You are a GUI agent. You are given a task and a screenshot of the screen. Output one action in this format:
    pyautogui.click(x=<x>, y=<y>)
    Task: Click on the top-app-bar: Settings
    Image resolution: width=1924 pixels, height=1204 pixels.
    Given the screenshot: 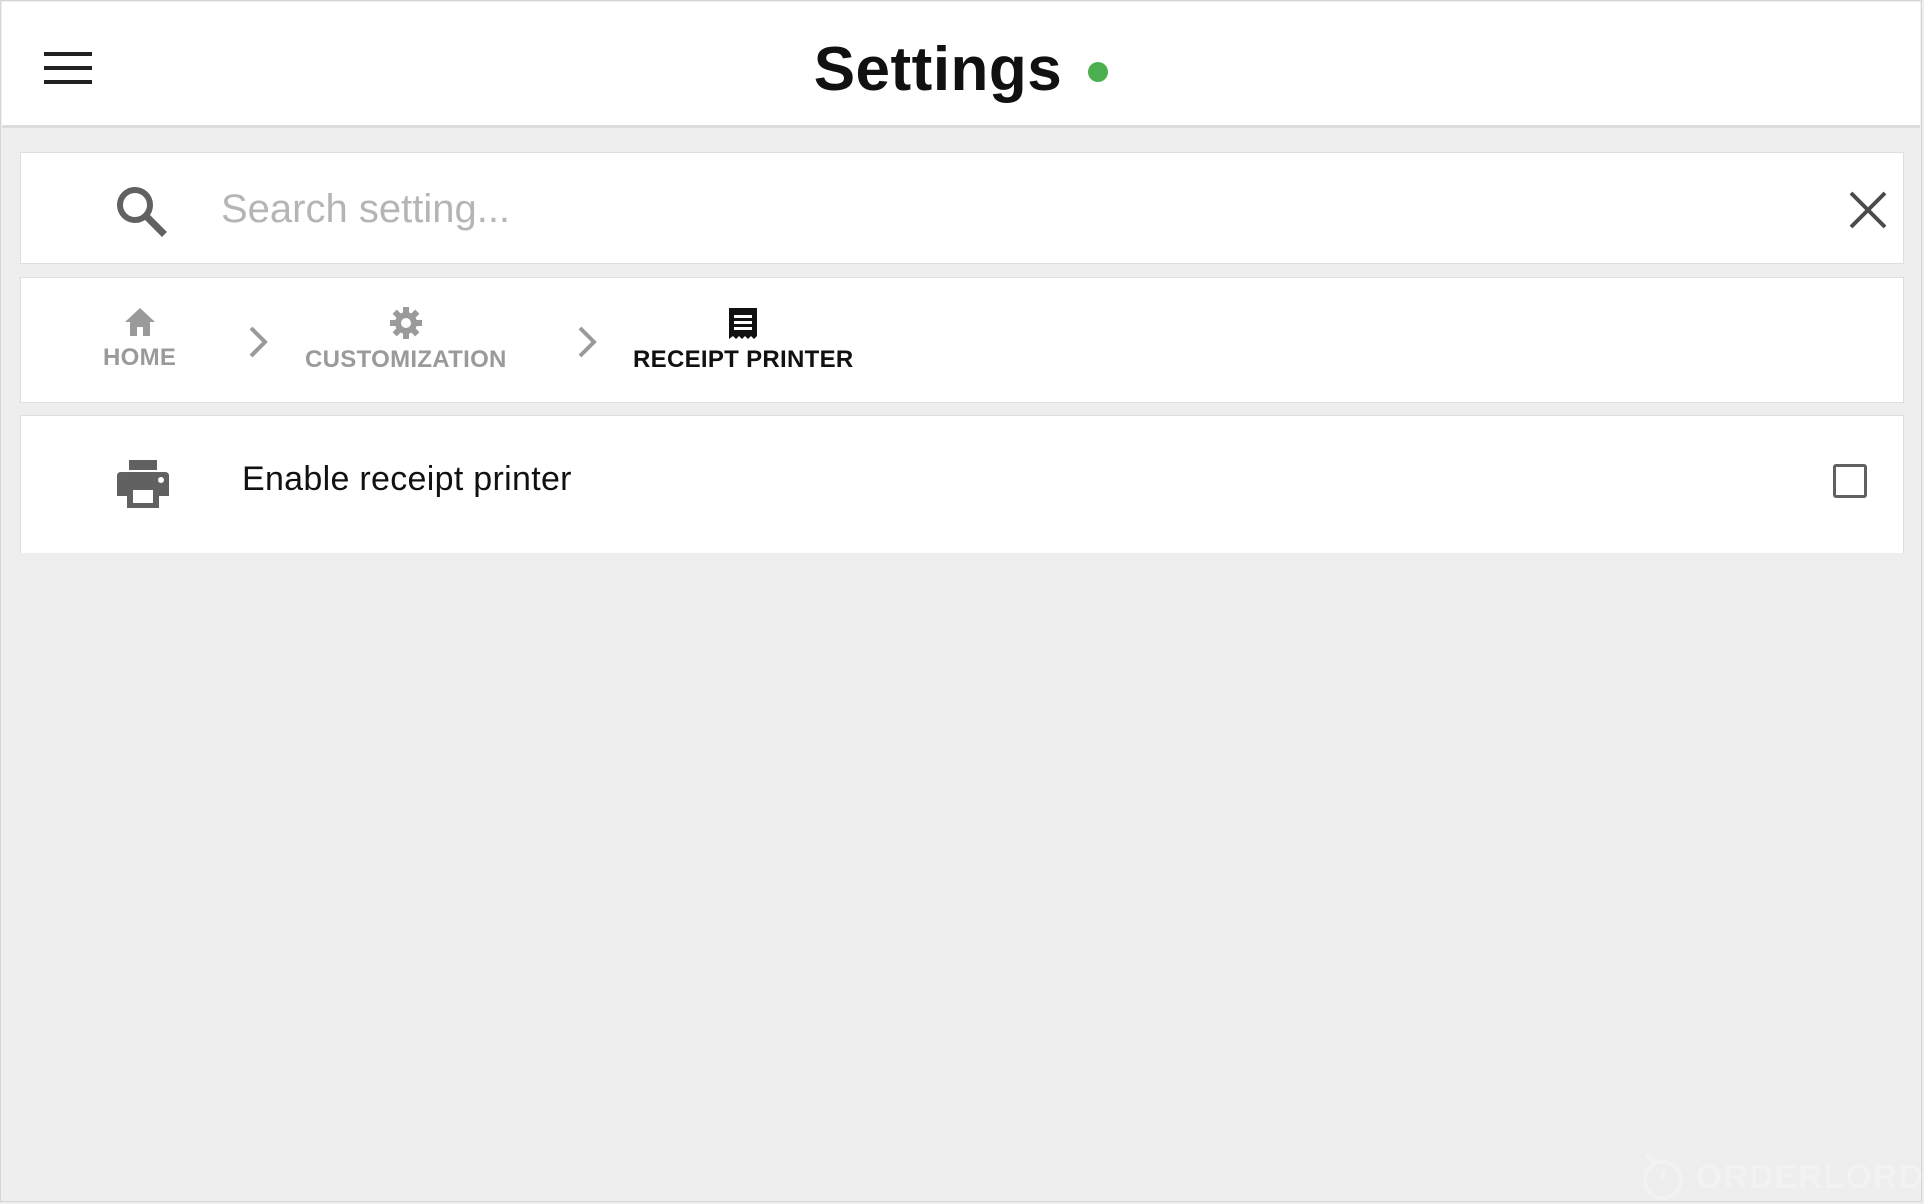 What is the action you would take?
    pyautogui.click(x=961, y=65)
    